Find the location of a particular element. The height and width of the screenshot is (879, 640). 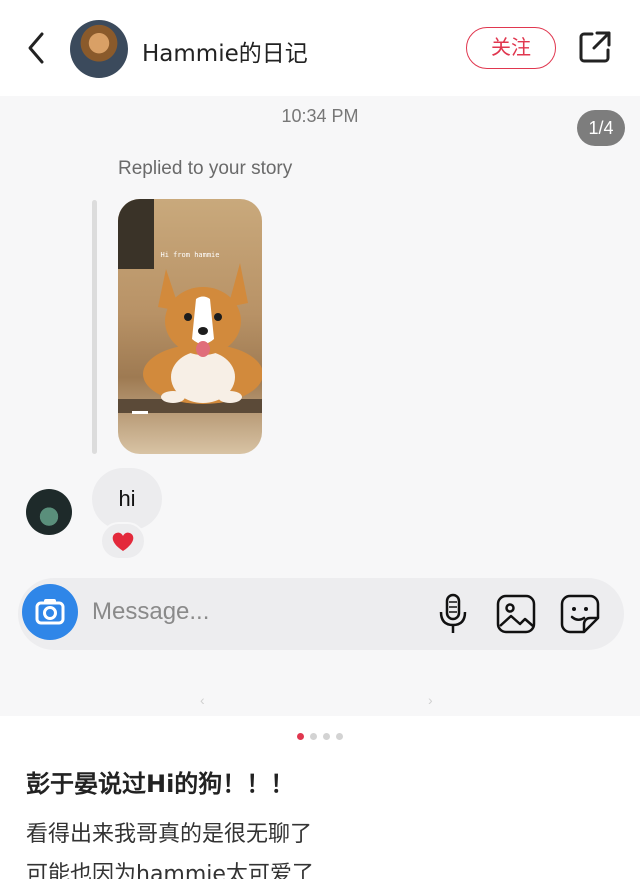

image-page-counter: 1/4 is located at coordinates (601, 128).